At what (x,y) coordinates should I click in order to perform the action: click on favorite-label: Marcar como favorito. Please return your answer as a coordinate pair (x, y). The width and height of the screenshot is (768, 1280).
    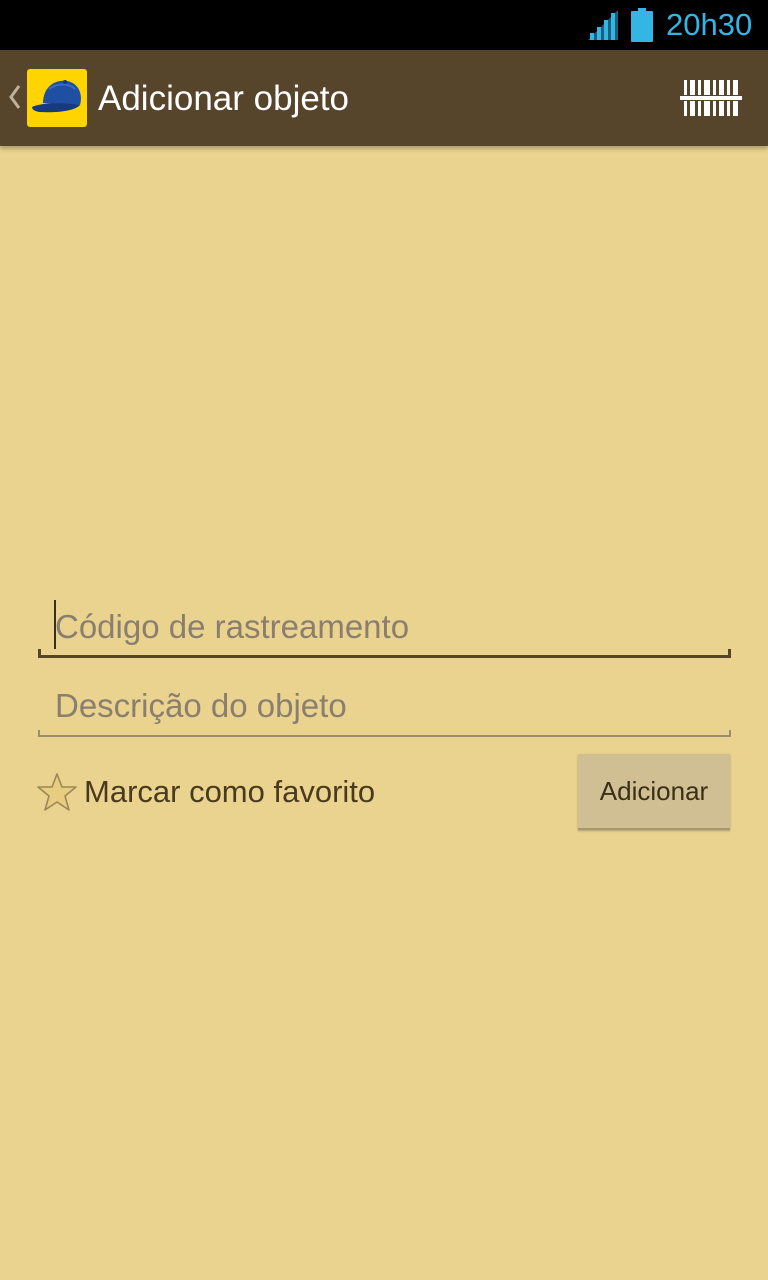
    Looking at the image, I should click on (230, 791).